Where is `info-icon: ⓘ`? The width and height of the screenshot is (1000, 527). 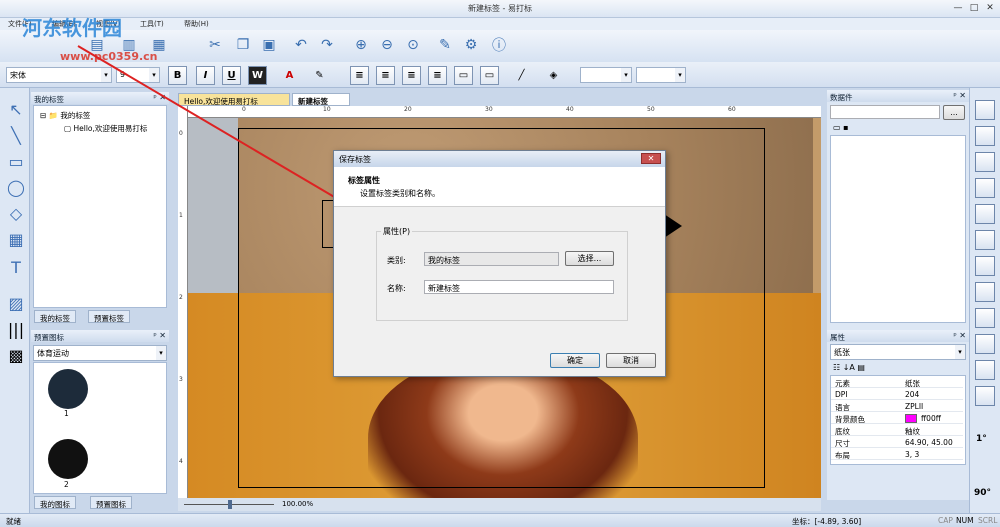
info-icon: ⓘ is located at coordinates (499, 45).